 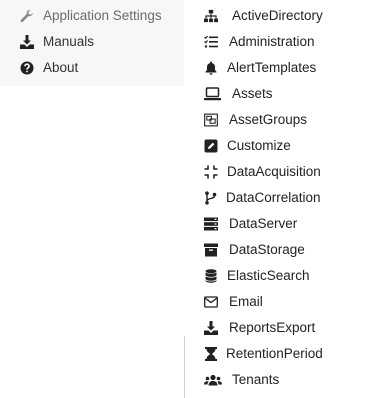 I want to click on submenu-item-label: ReportsExport, so click(x=272, y=327).